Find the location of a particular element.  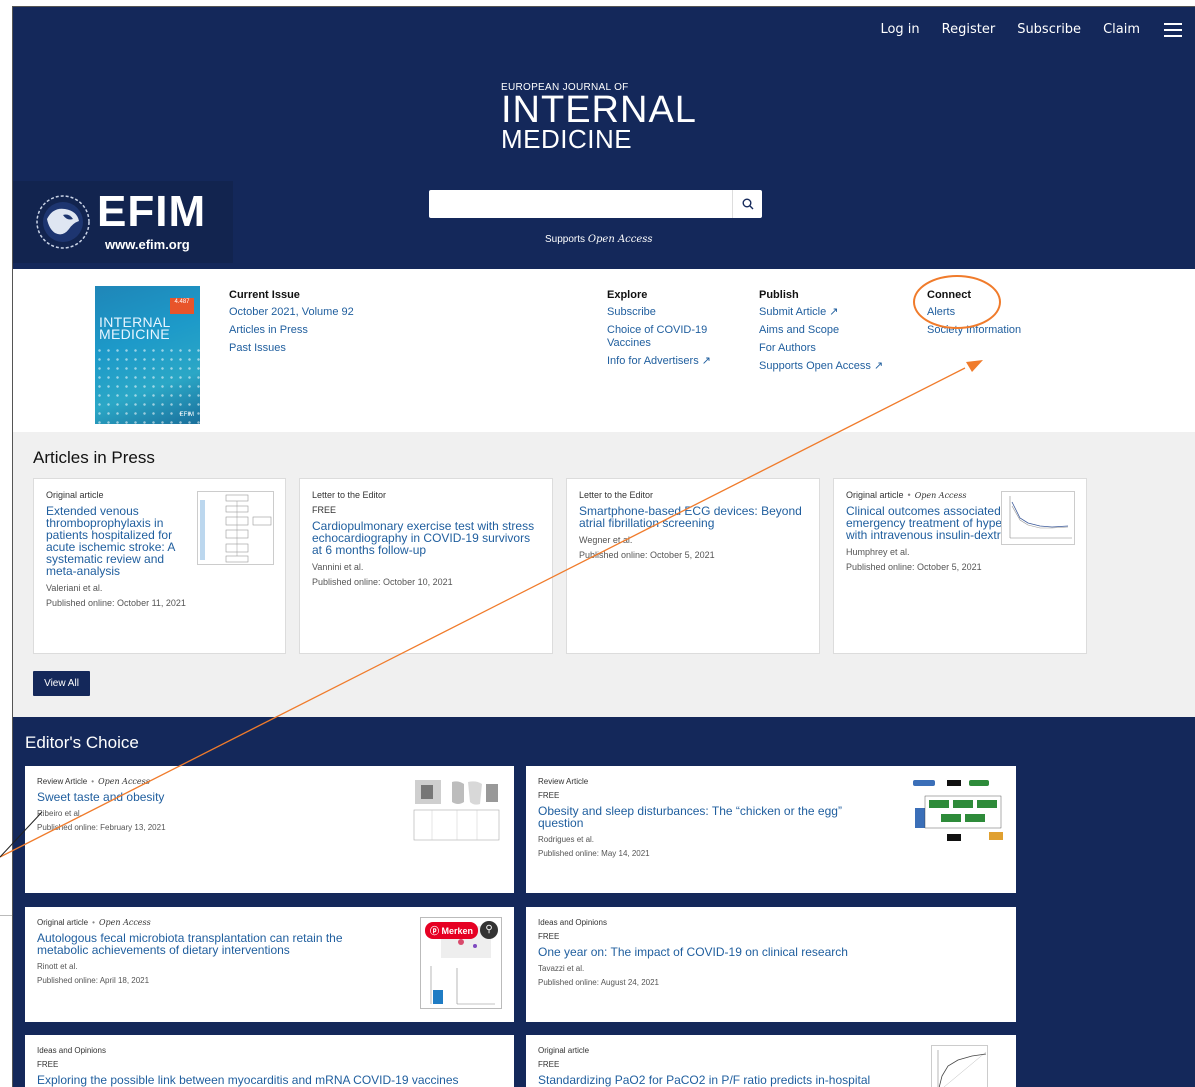

article-date: Published online: August 24, 2021 is located at coordinates (598, 982).